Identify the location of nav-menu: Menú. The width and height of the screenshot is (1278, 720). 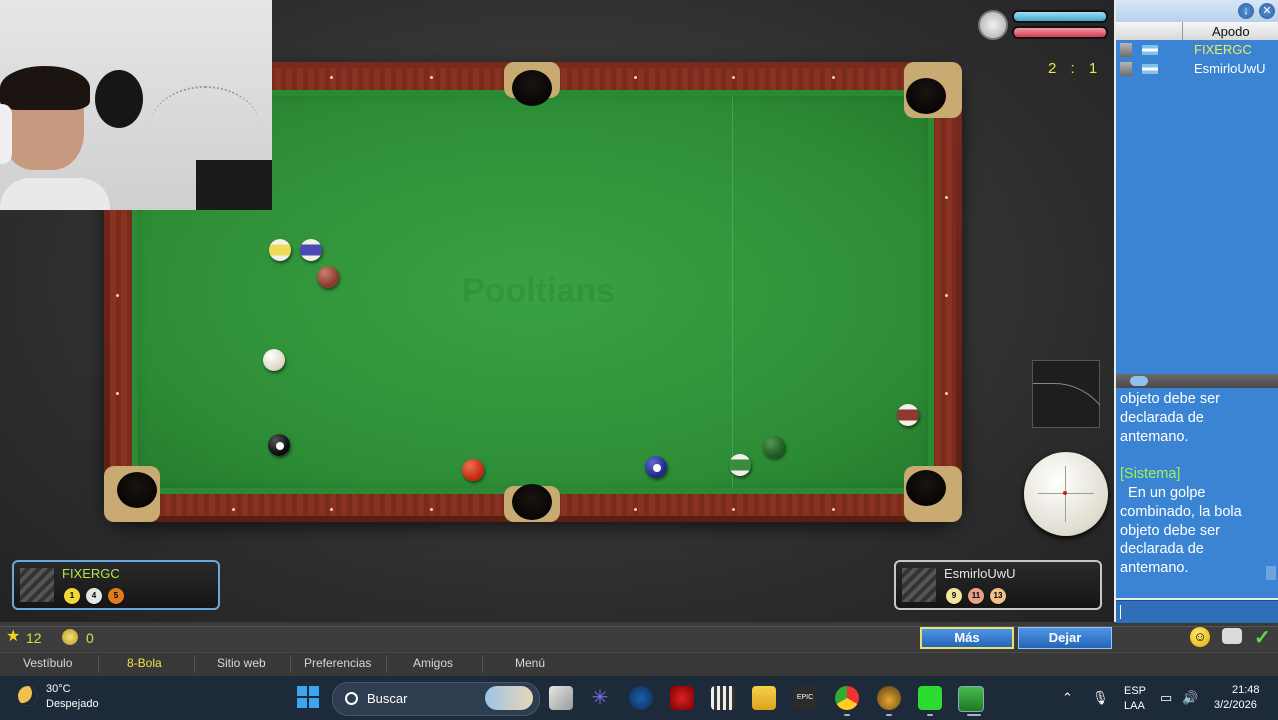
(530, 663).